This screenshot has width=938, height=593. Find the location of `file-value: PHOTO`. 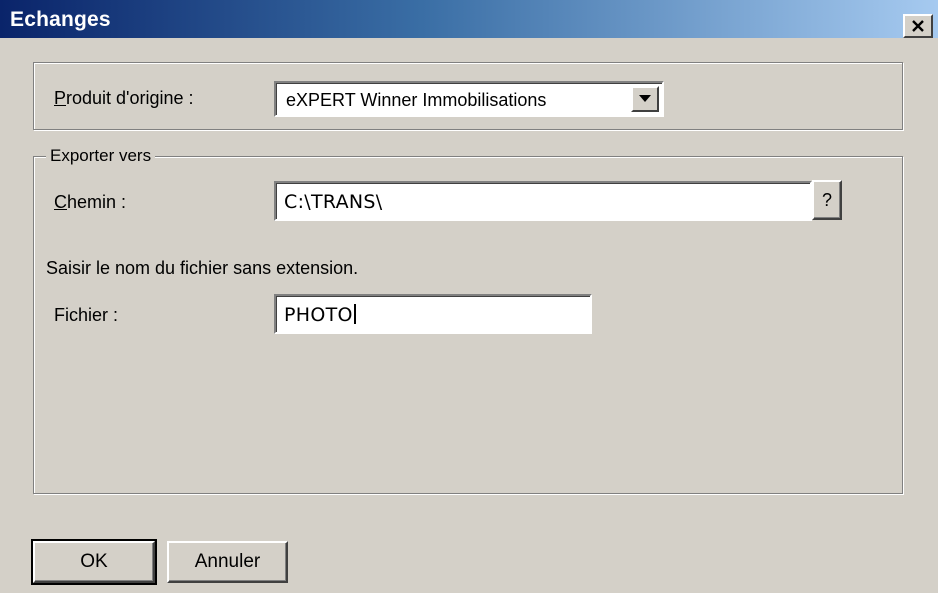

file-value: PHOTO is located at coordinates (320, 315).